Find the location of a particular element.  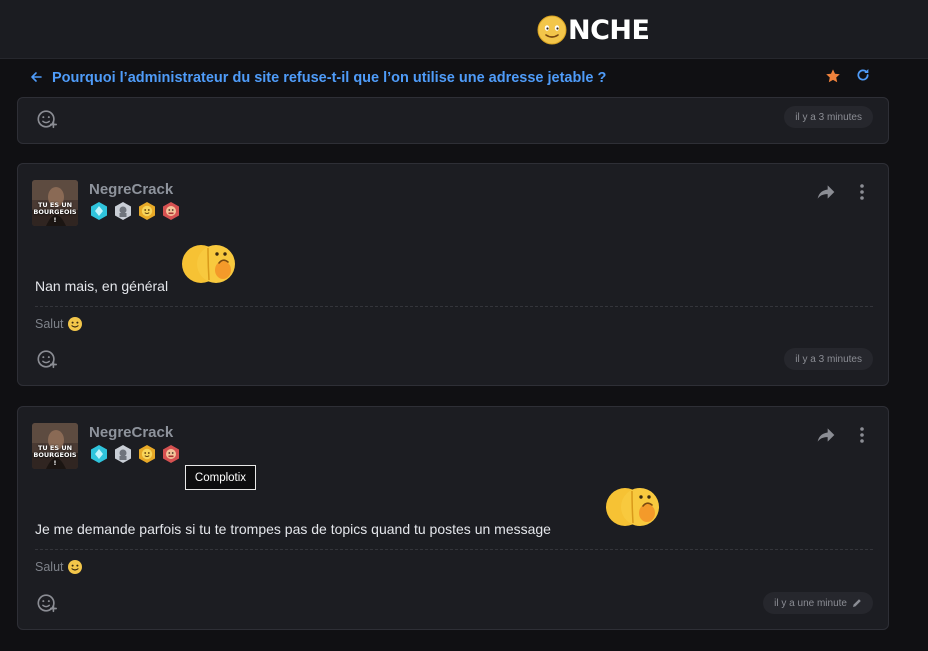

arrow-left-icon is located at coordinates (41, 78).